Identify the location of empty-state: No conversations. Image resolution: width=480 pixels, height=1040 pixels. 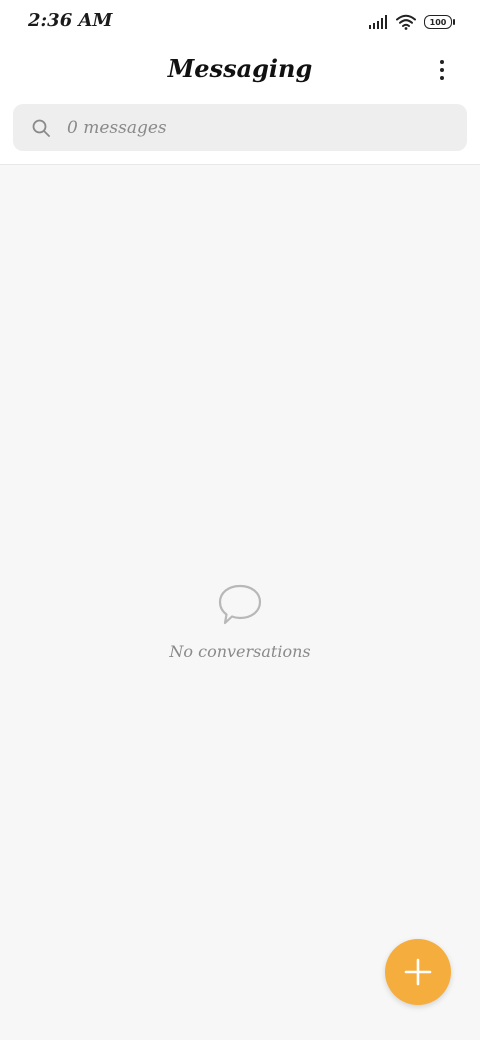
(240, 620).